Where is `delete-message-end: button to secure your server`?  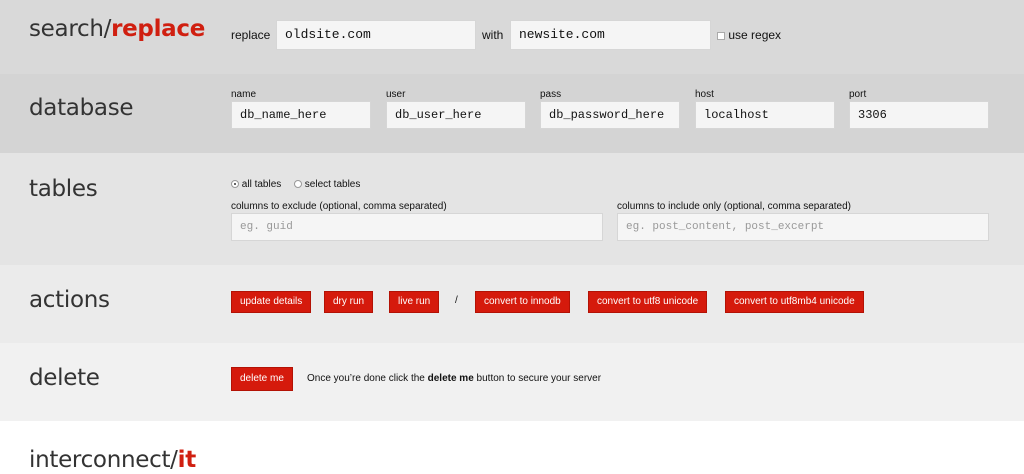 delete-message-end: button to secure your server is located at coordinates (537, 378).